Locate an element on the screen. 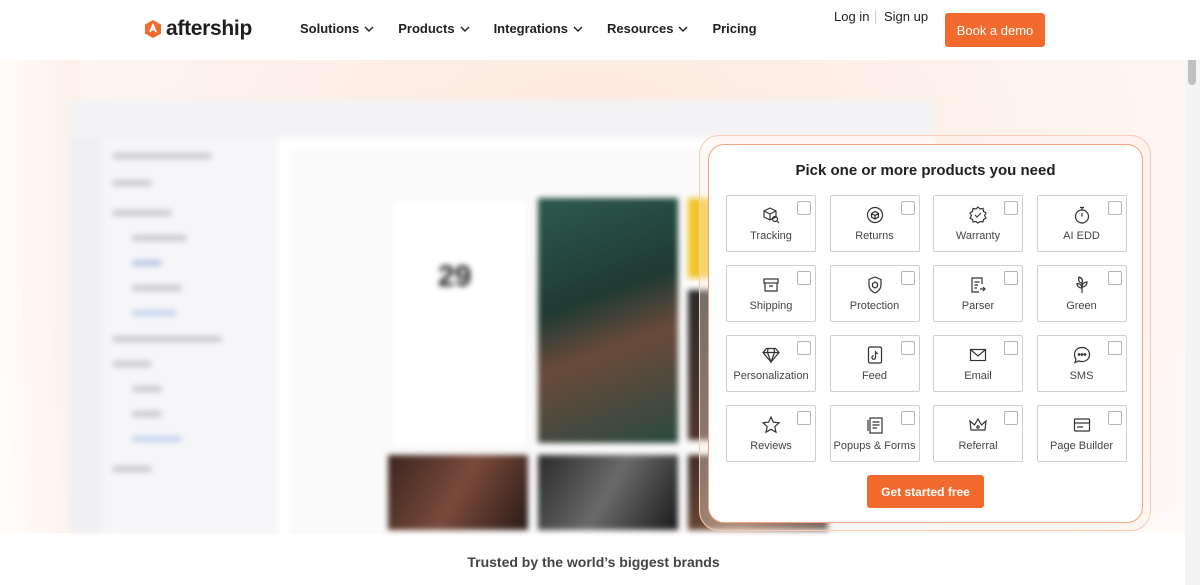 This screenshot has height=585, width=1200. nav-products-label: Products is located at coordinates (426, 28).